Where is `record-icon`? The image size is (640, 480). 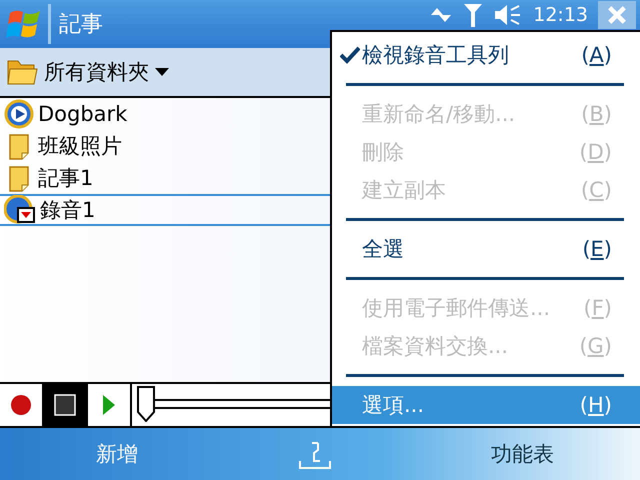
record-icon is located at coordinates (21, 405).